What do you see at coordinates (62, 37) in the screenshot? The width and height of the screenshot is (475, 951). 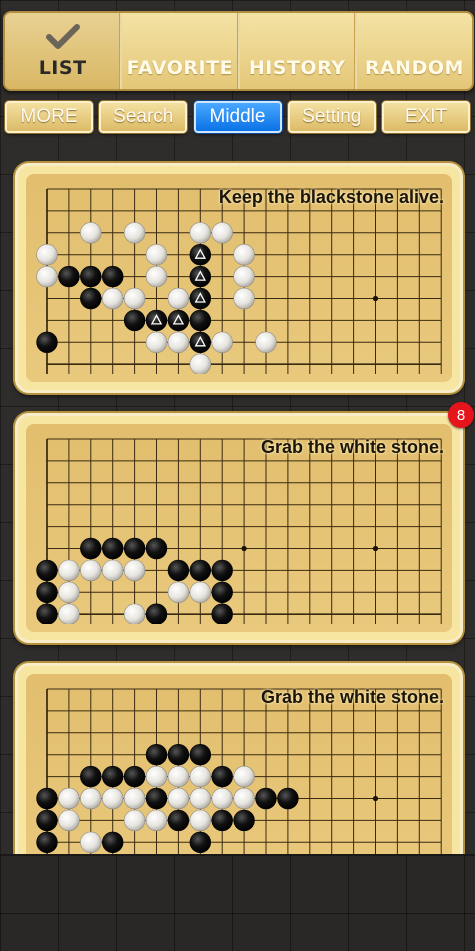 I see `checkmark-icon` at bounding box center [62, 37].